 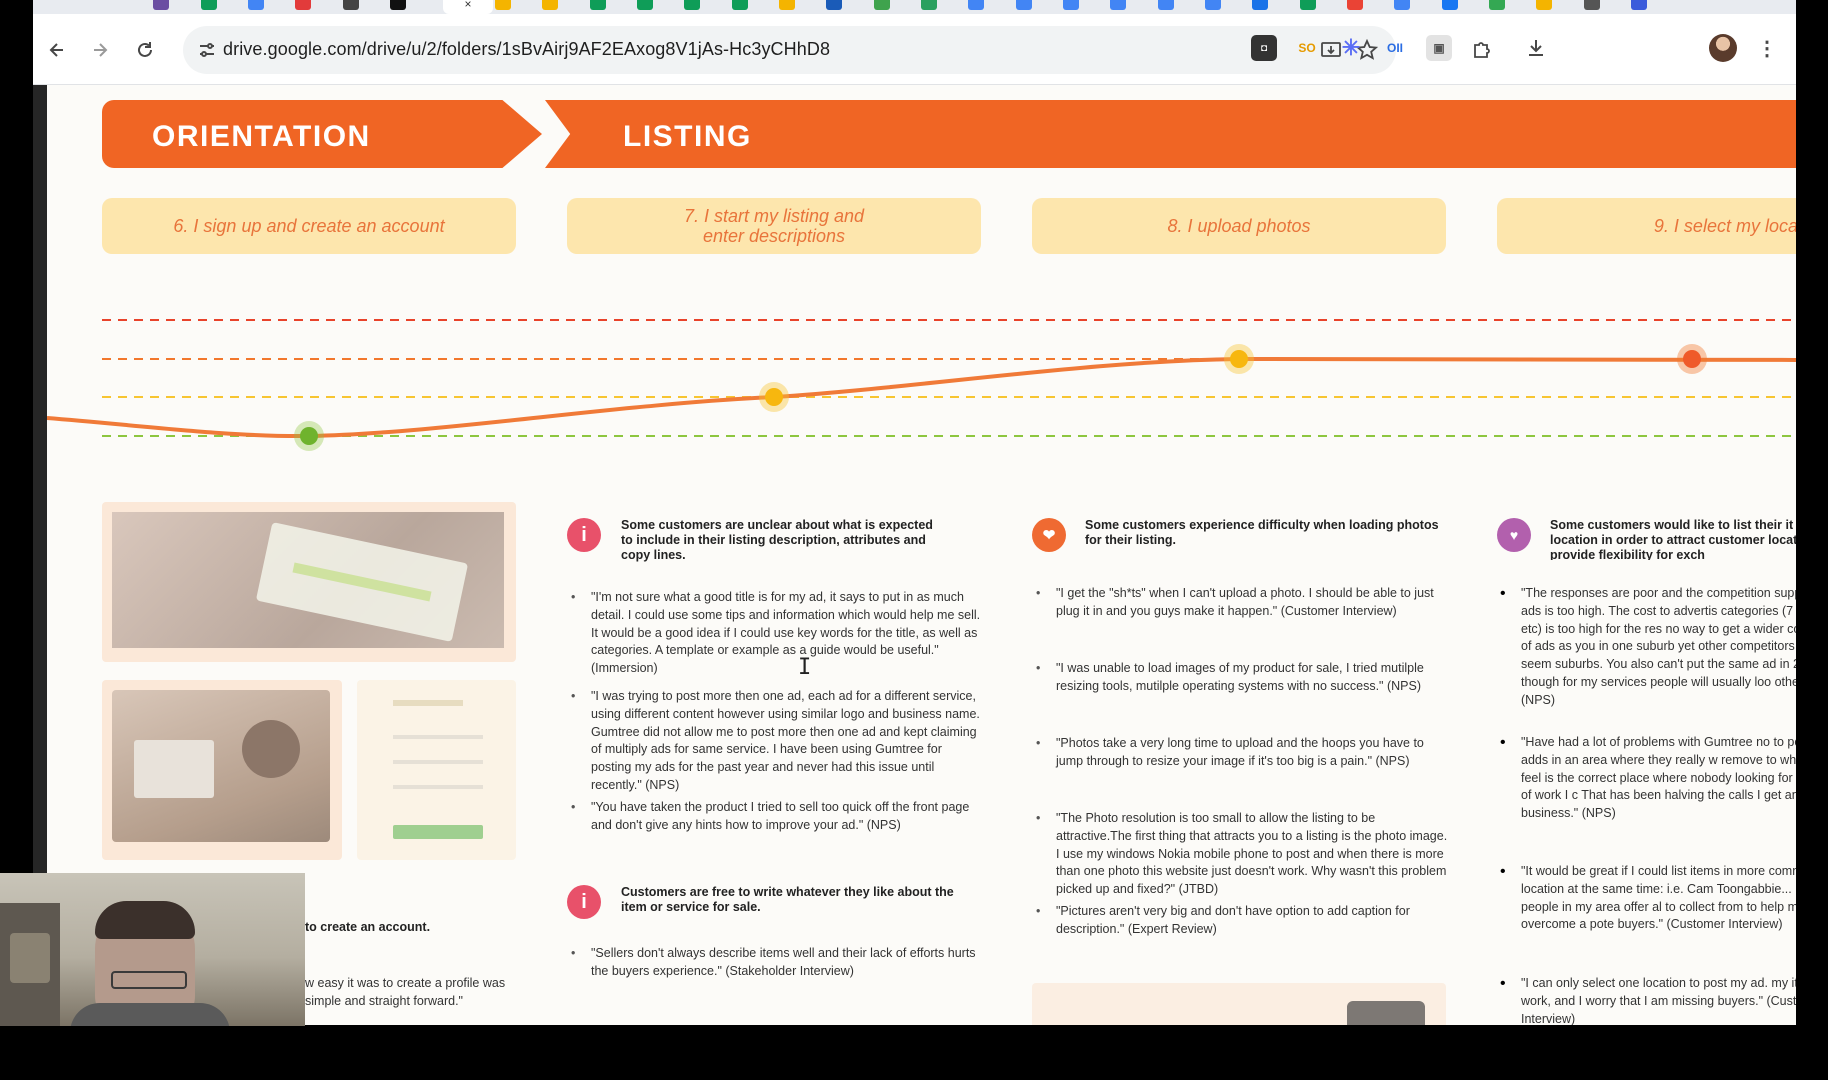 What do you see at coordinates (1482, 48) in the screenshot?
I see `extensions-puzzle-icon` at bounding box center [1482, 48].